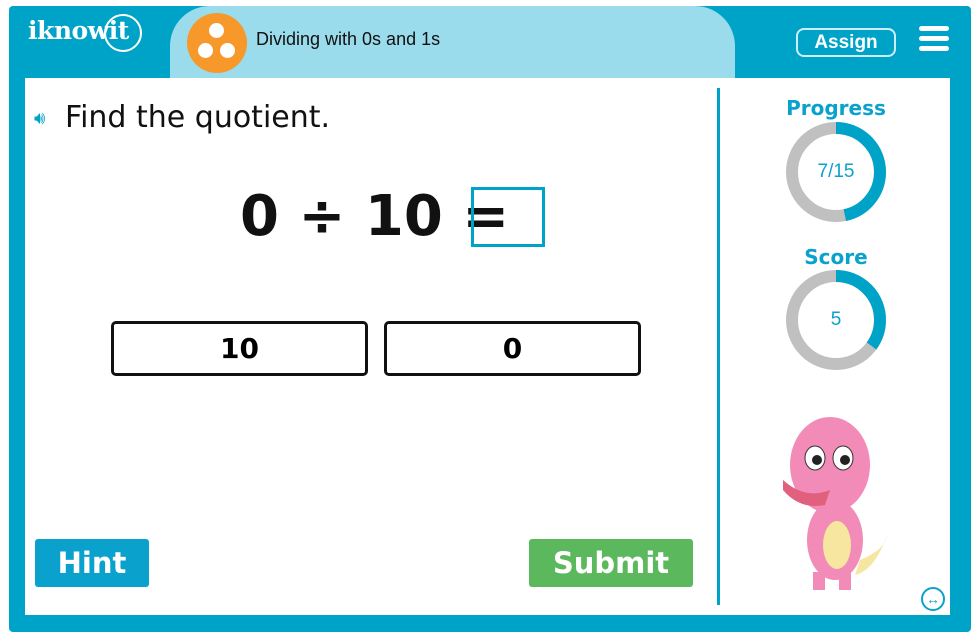 This screenshot has width=980, height=640. Describe the element at coordinates (718, 346) in the screenshot. I see `divider` at that location.